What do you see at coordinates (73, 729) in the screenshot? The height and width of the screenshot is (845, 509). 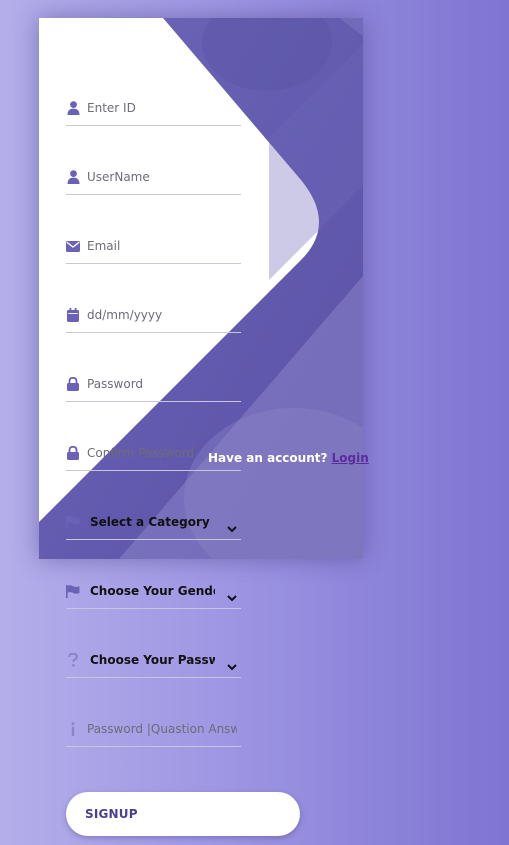 I see `info-icon` at bounding box center [73, 729].